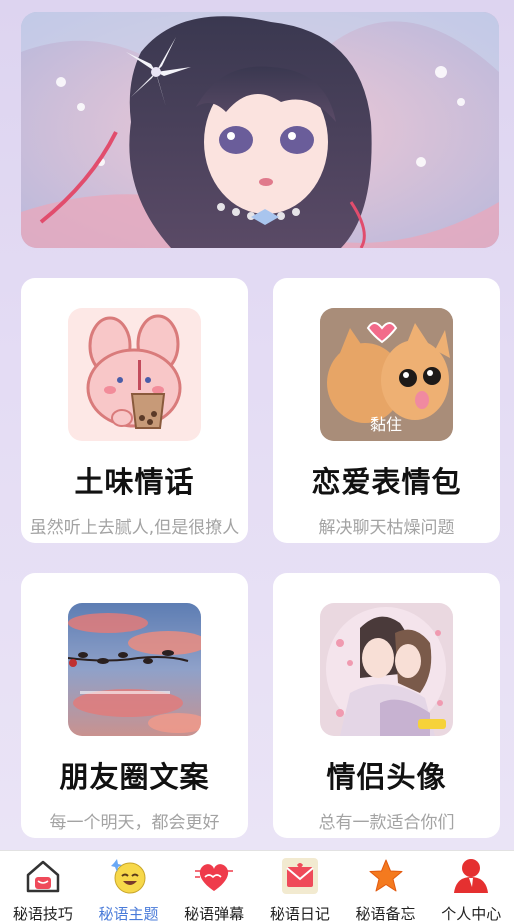 The height and width of the screenshot is (922, 514). Describe the element at coordinates (134, 374) in the screenshot. I see `bunny-milktea-icon` at that location.